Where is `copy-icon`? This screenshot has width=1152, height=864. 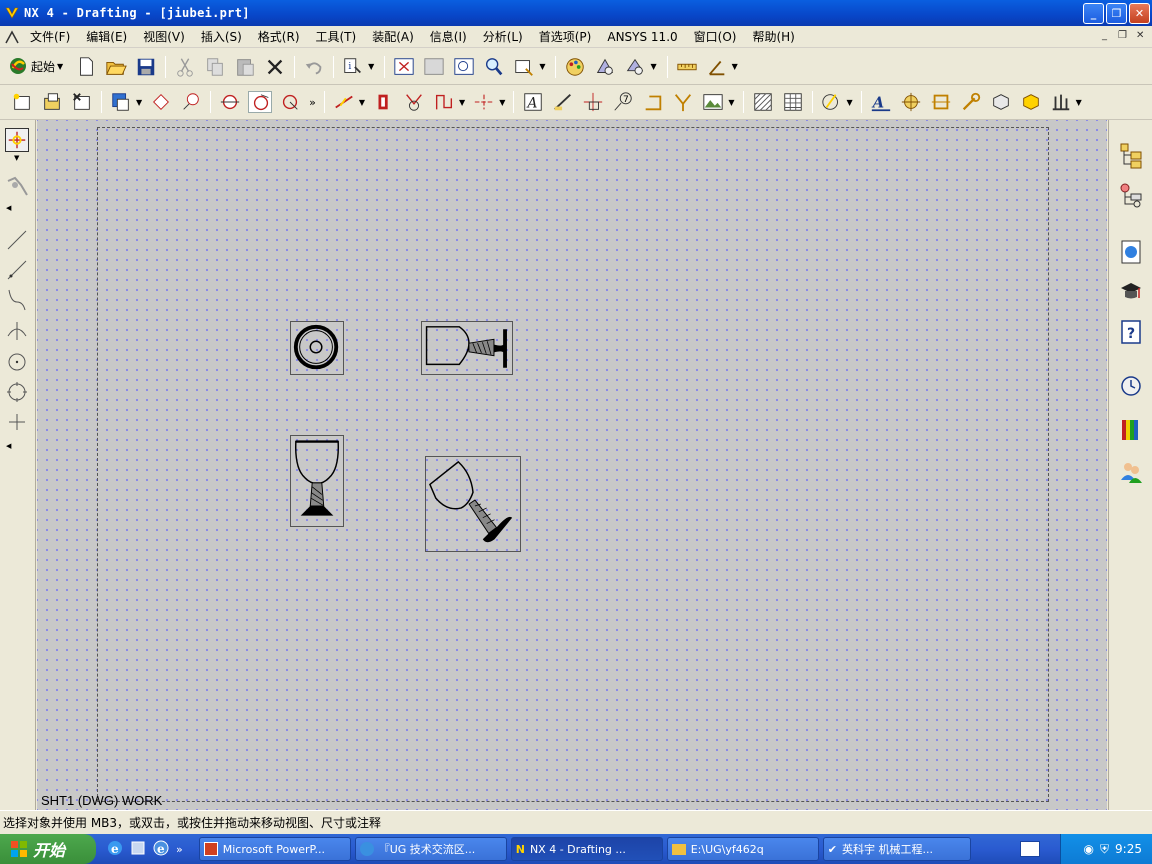 copy-icon is located at coordinates (215, 67).